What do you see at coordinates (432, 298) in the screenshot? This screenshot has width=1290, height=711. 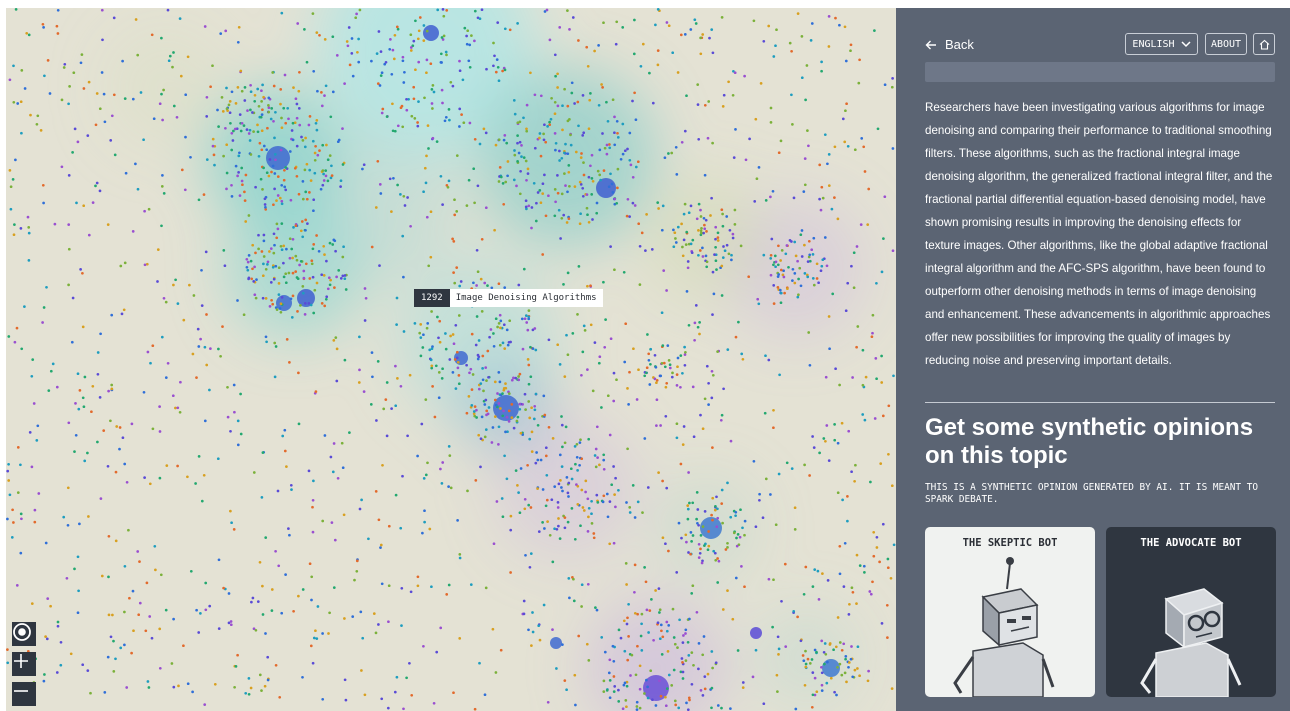 I see `cluster-count: 1292` at bounding box center [432, 298].